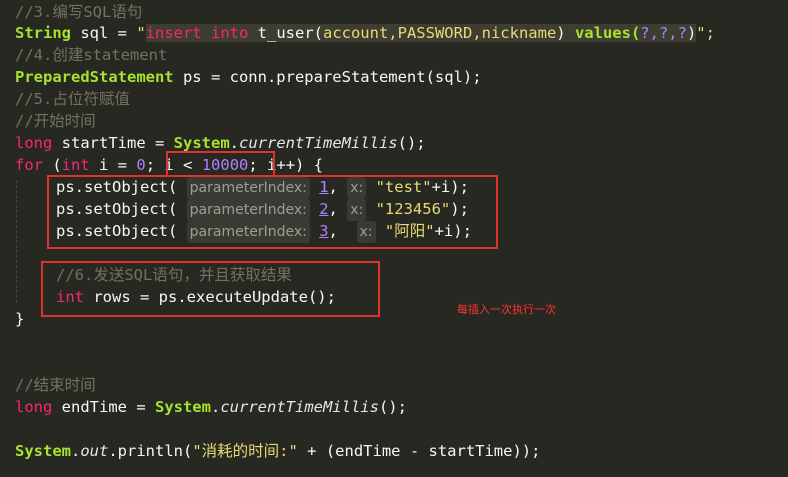 This screenshot has width=788, height=477. What do you see at coordinates (150, 451) in the screenshot?
I see `println-call: .println(` at bounding box center [150, 451].